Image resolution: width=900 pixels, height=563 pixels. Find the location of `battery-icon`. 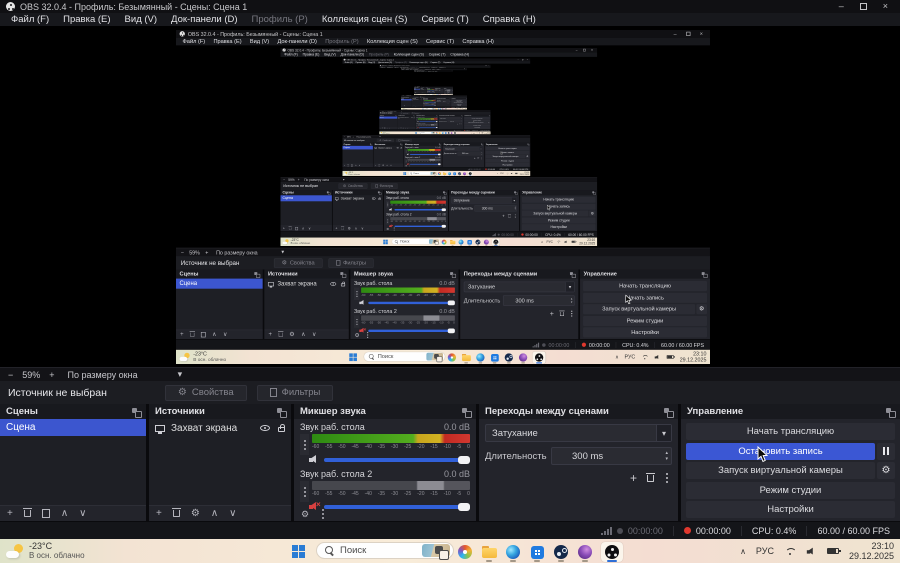

battery-icon is located at coordinates (833, 551).